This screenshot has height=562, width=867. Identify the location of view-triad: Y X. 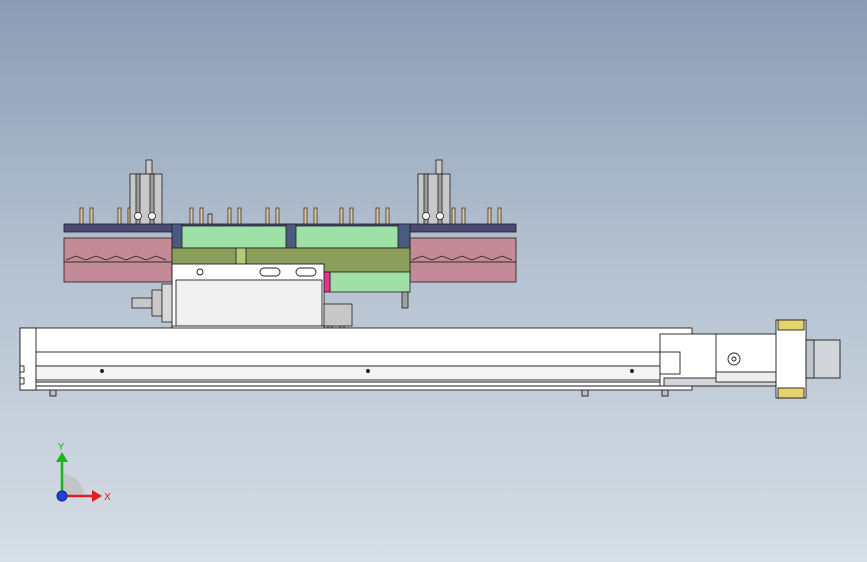
(80, 475).